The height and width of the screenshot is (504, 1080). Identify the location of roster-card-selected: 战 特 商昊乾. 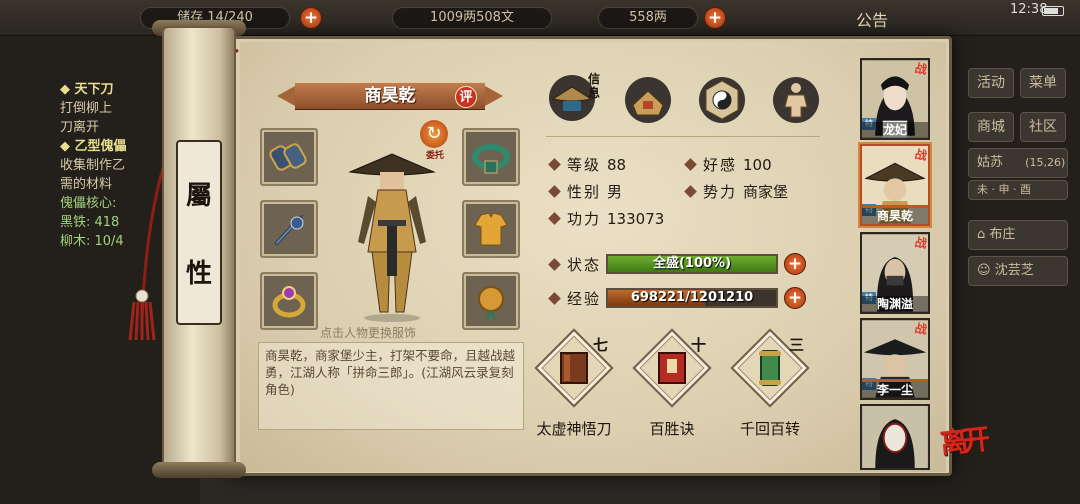
(895, 185).